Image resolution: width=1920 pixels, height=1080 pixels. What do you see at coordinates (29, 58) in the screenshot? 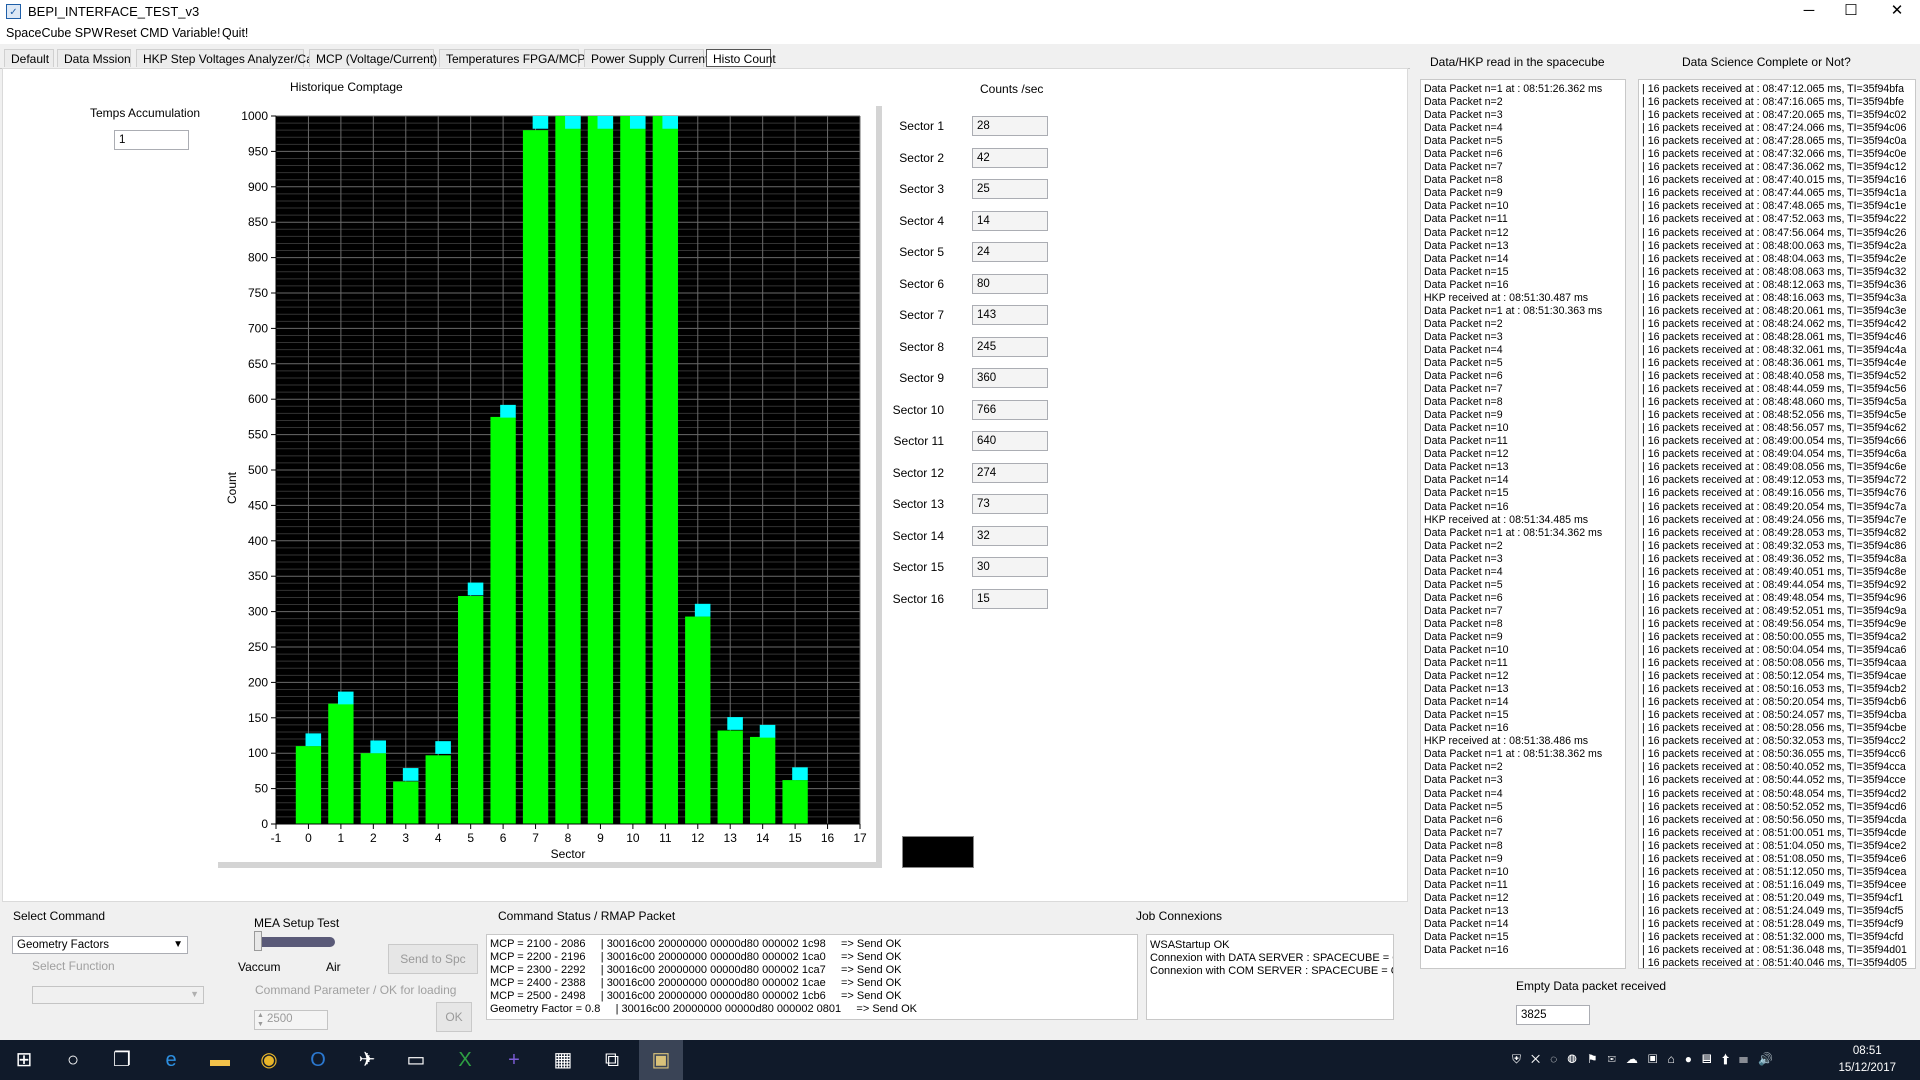
I see `tab-default: Default` at bounding box center [29, 58].